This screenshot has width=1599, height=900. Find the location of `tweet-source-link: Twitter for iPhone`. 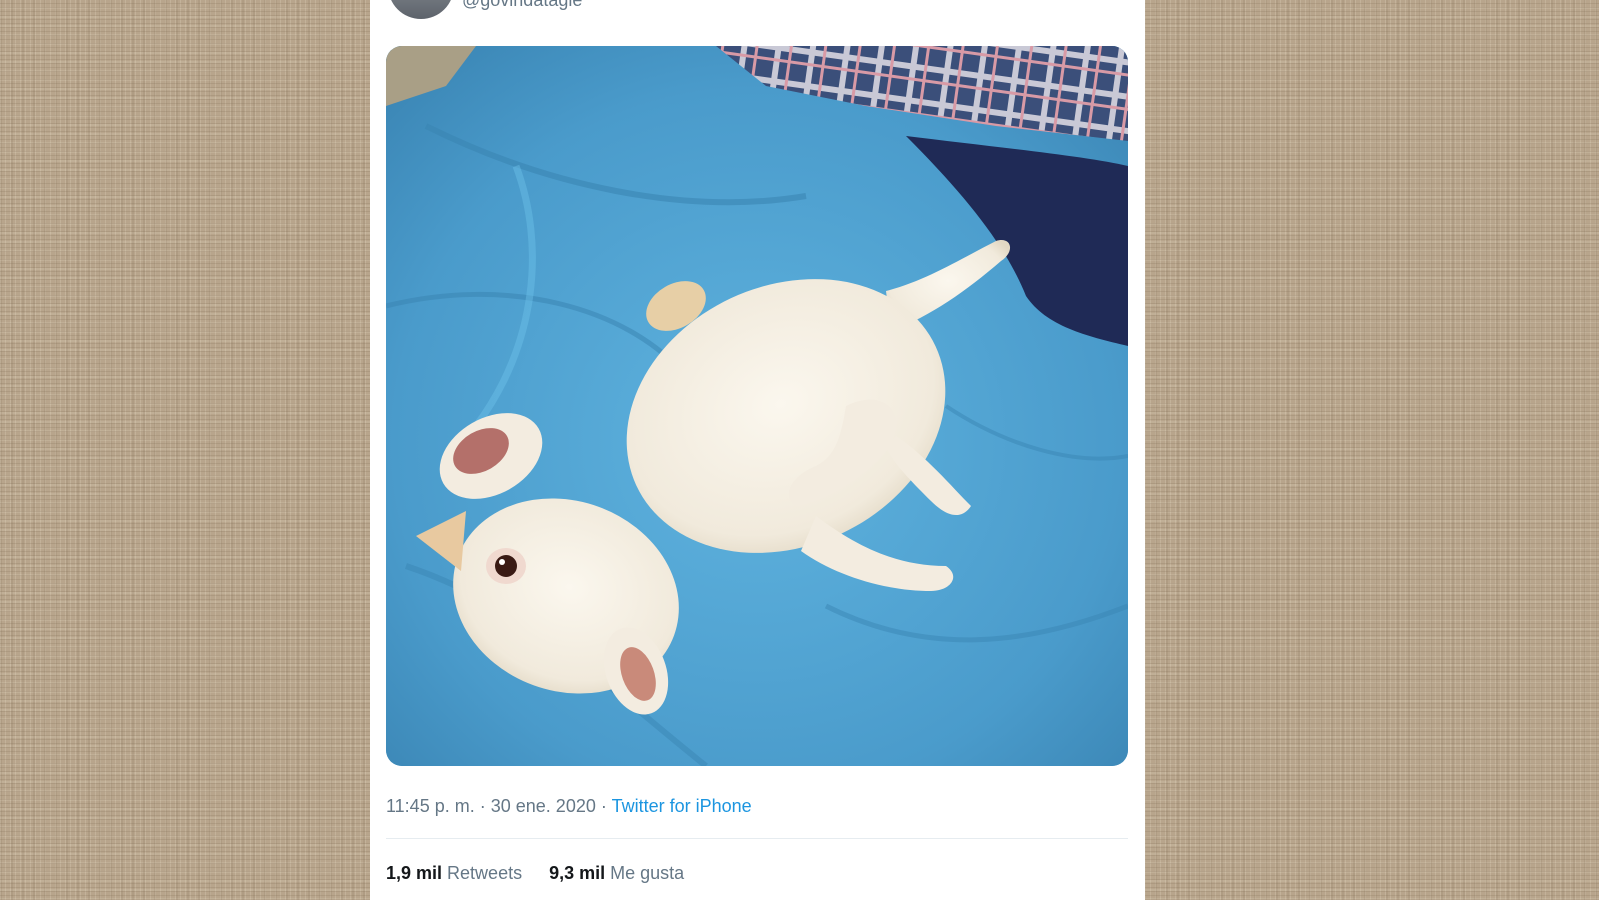

tweet-source-link: Twitter for iPhone is located at coordinates (682, 806).